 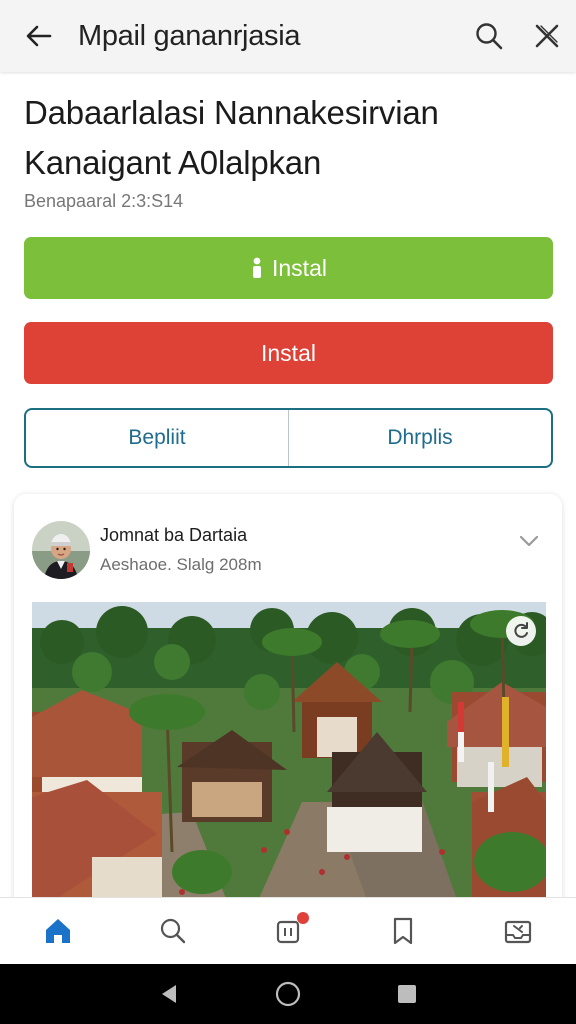 I want to click on system-recents-icon, so click(x=407, y=994).